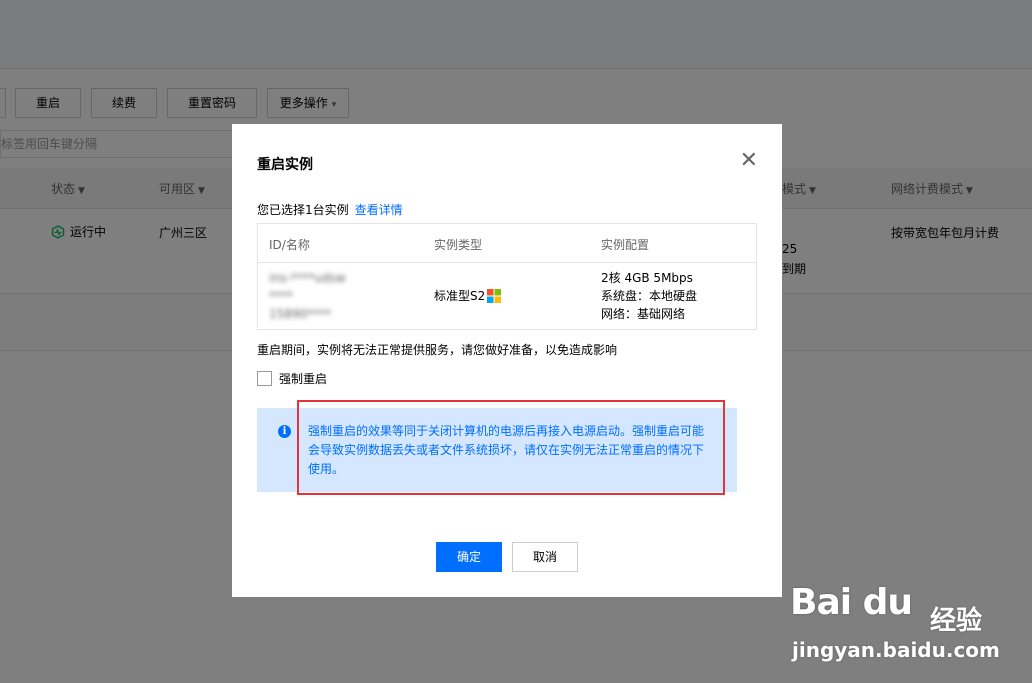 The width and height of the screenshot is (1032, 683). Describe the element at coordinates (511, 447) in the screenshot. I see `highlight-box` at that location.